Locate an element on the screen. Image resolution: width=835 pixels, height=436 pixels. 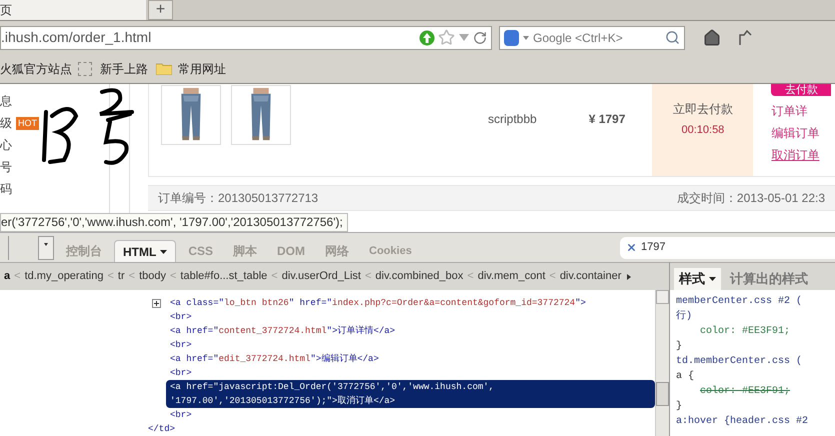
breadcrumb-item: div.combined_box is located at coordinates (419, 276).